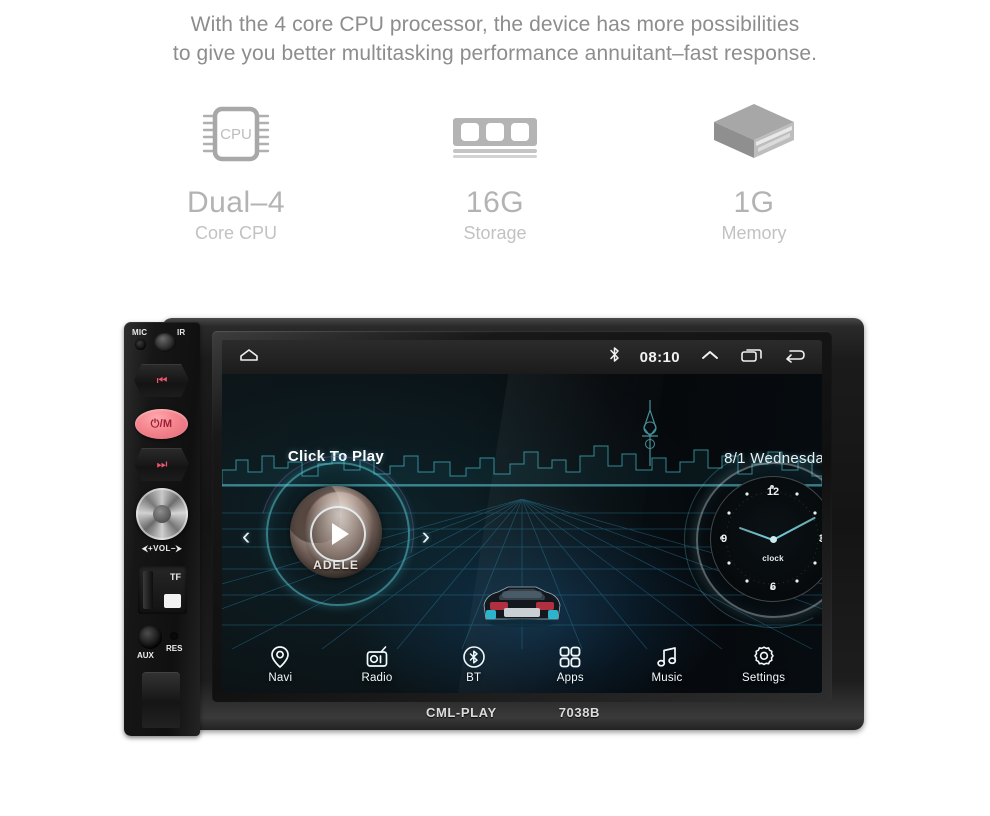 Image resolution: width=990 pixels, height=816 pixels. I want to click on tf-label: TF, so click(175, 577).